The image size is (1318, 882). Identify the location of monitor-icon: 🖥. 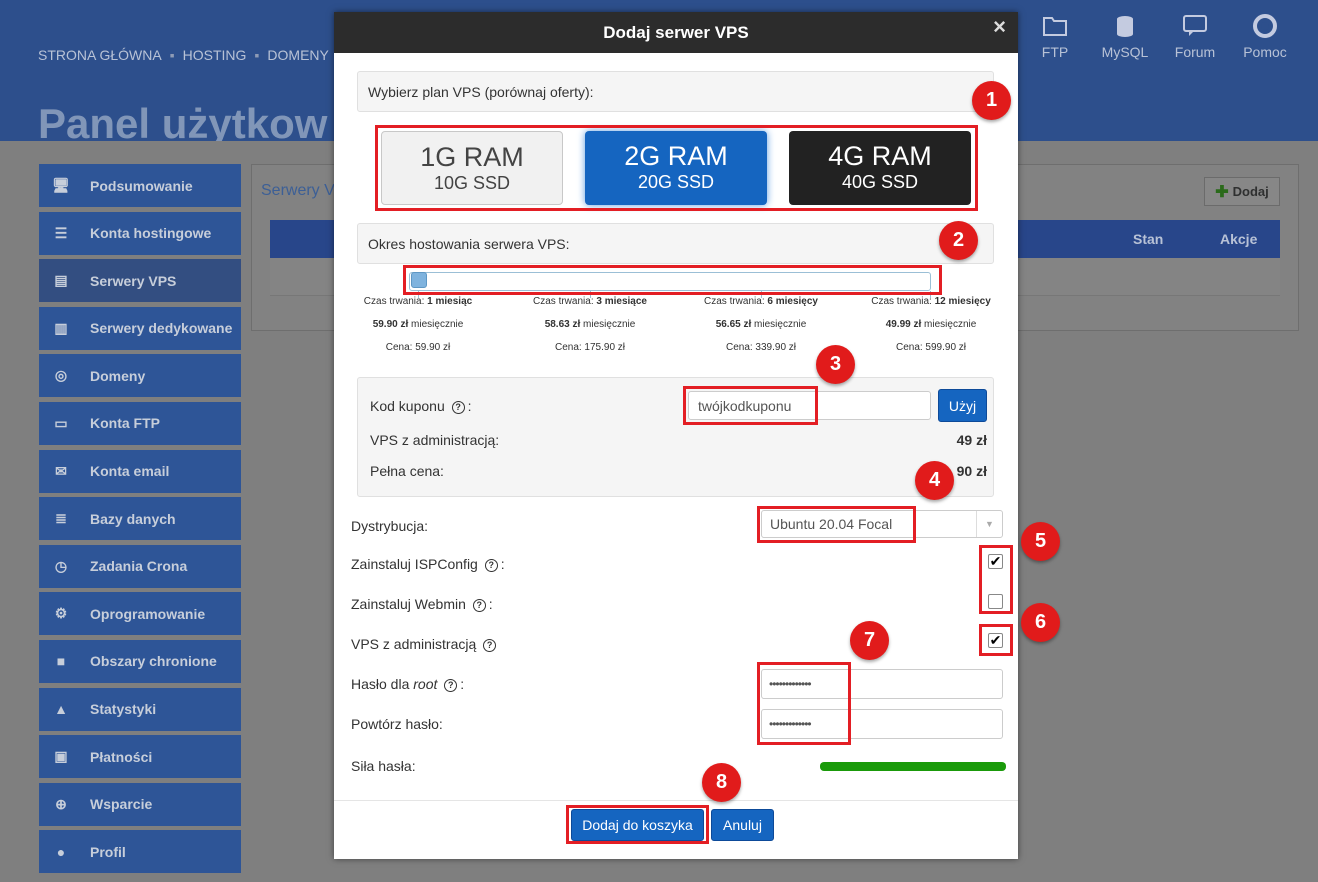
(61, 185).